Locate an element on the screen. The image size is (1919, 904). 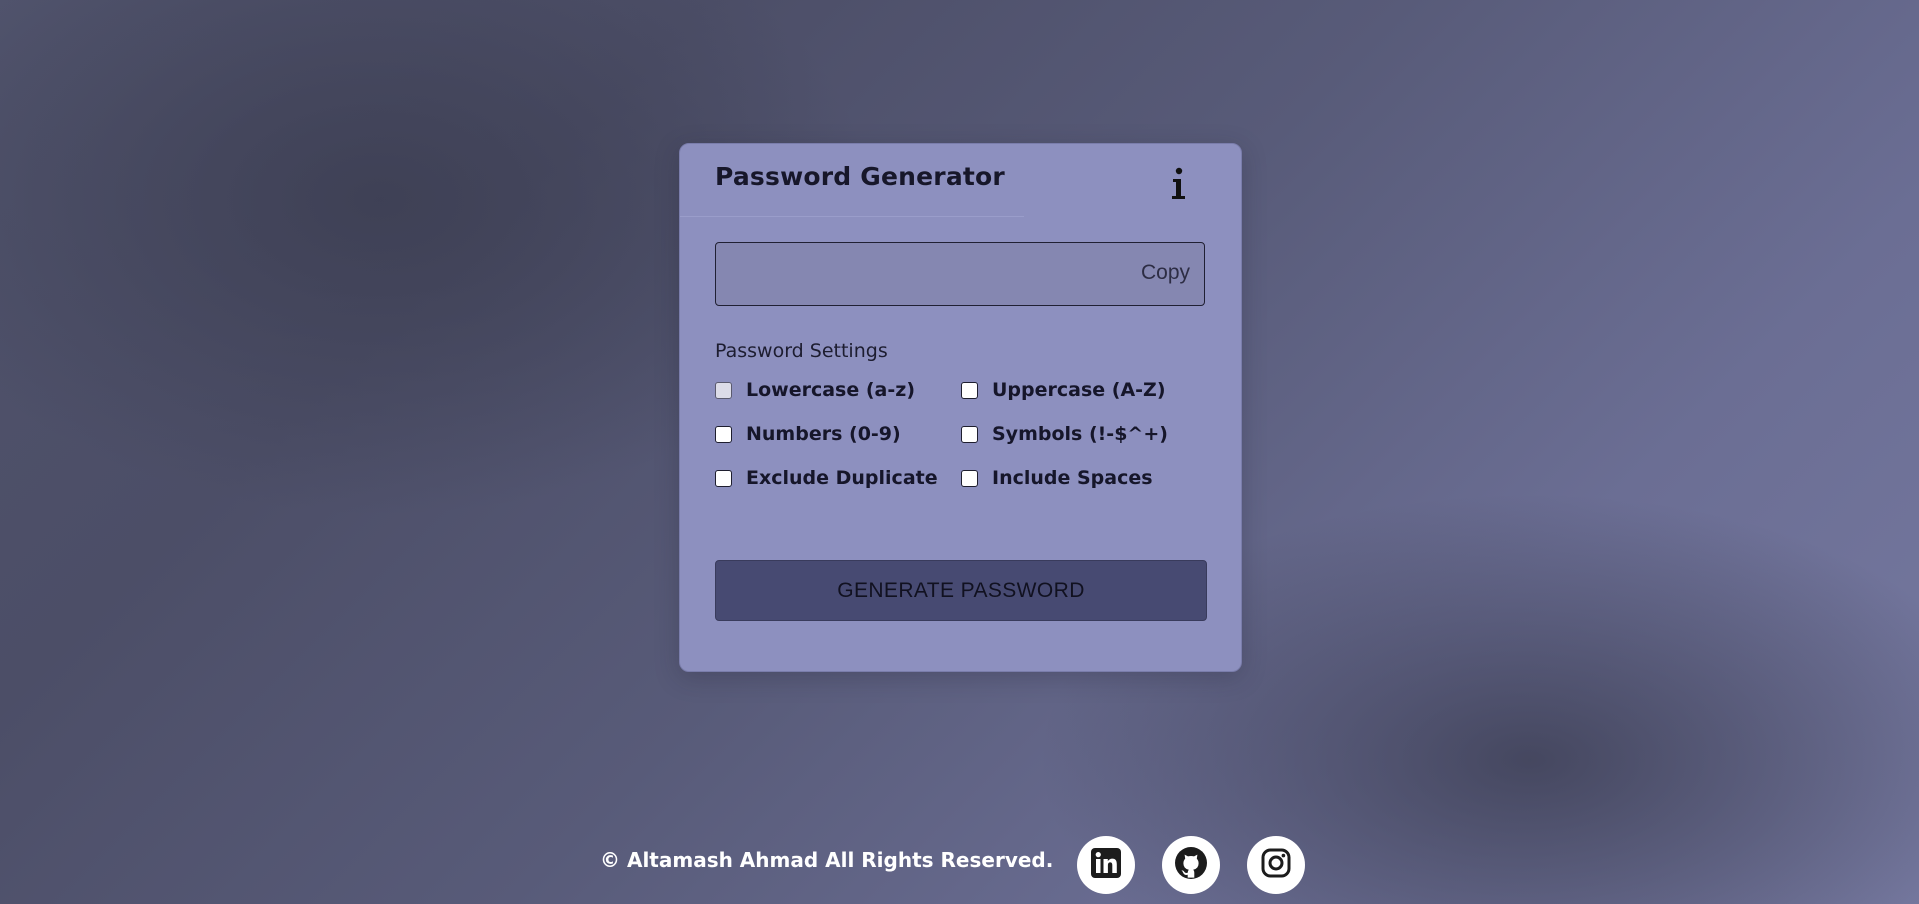
numbers-checkbox is located at coordinates (723, 434).